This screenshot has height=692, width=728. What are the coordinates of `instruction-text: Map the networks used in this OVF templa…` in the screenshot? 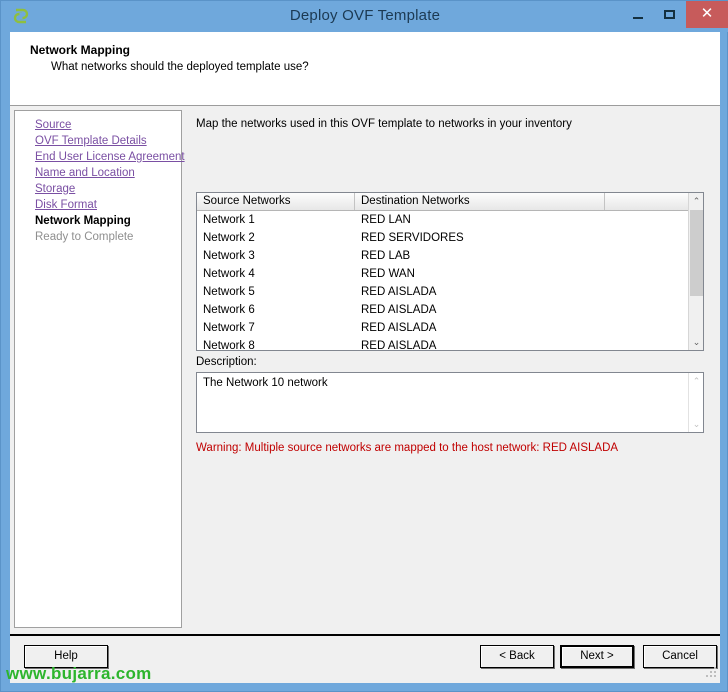 It's located at (384, 124).